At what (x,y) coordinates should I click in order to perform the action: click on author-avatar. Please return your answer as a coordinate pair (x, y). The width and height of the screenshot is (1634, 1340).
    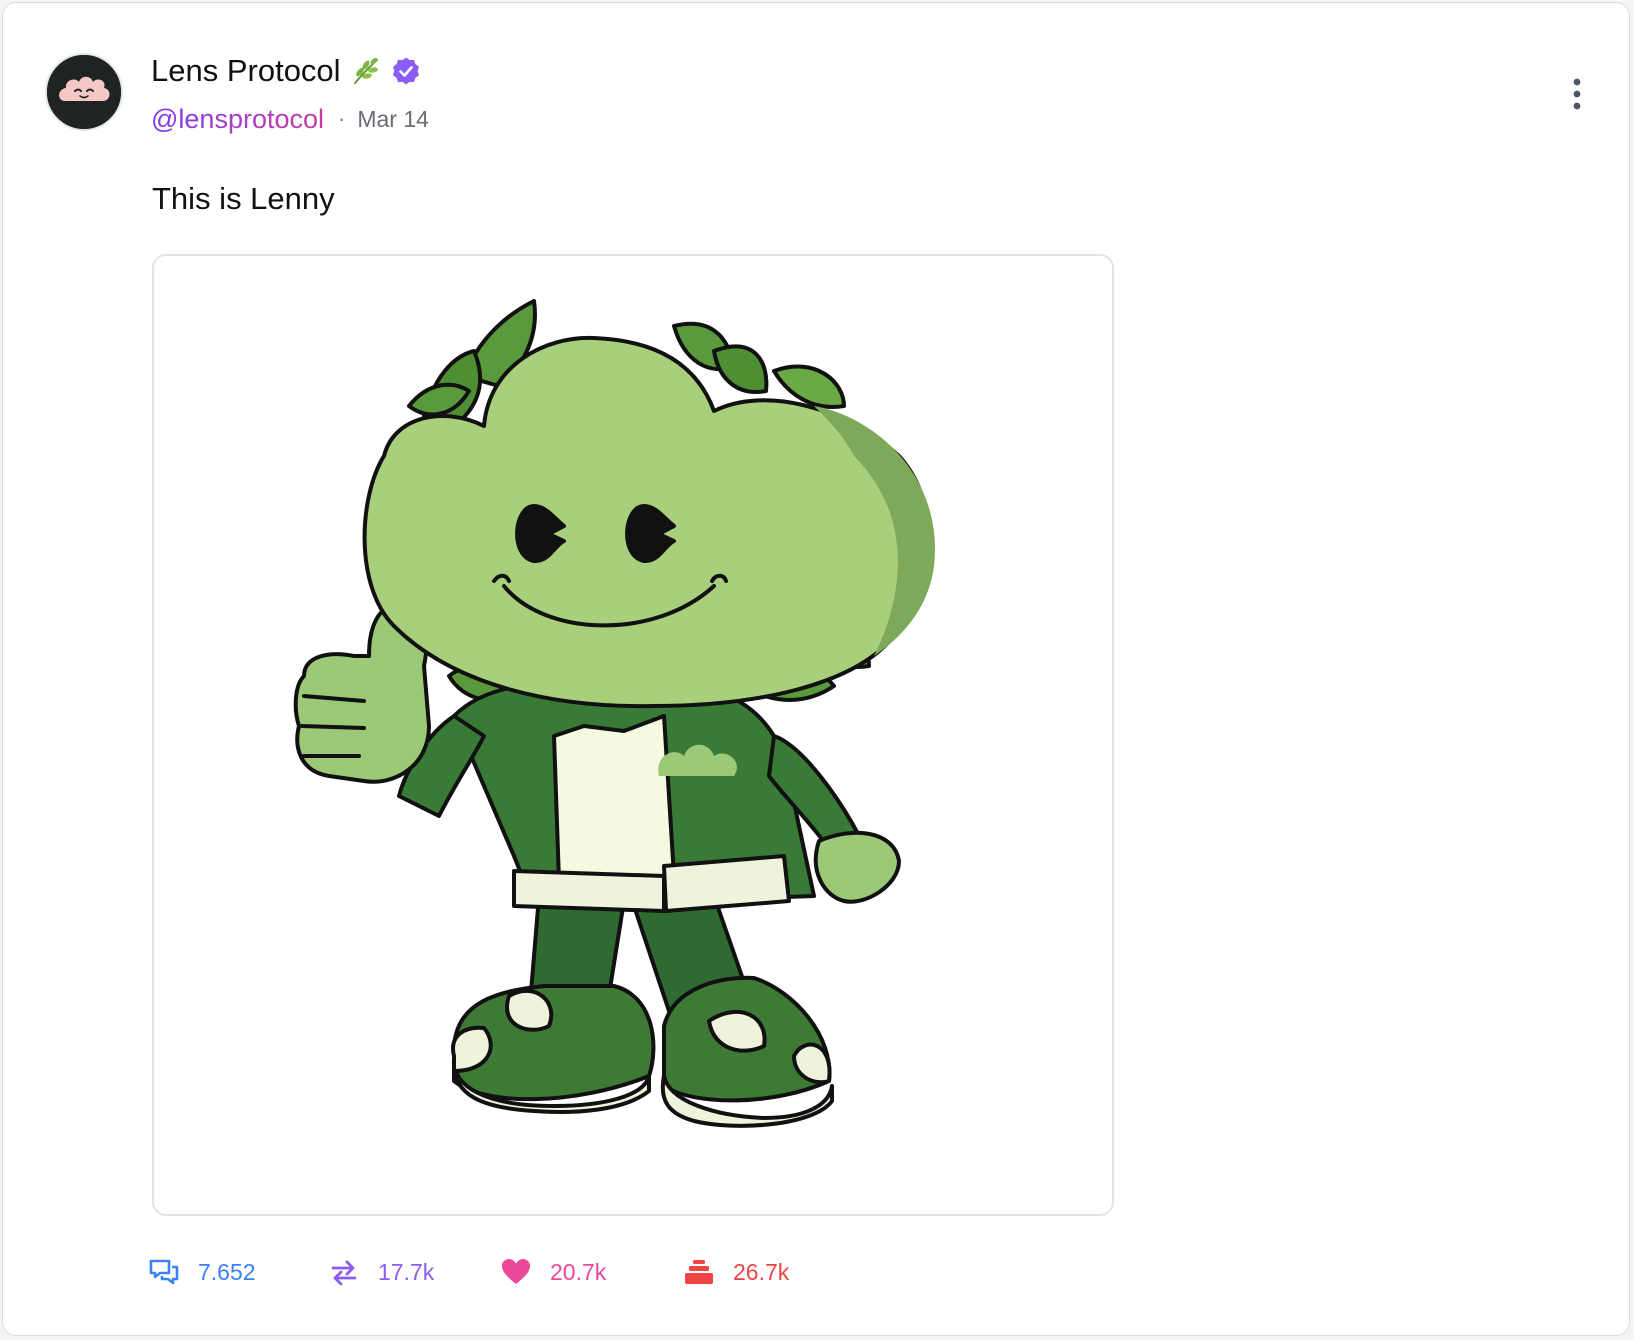
    Looking at the image, I should click on (84, 92).